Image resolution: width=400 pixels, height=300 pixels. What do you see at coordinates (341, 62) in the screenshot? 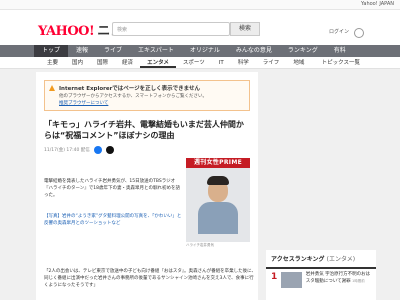
I see `topics-list-link: トピックス一覧` at bounding box center [341, 62].